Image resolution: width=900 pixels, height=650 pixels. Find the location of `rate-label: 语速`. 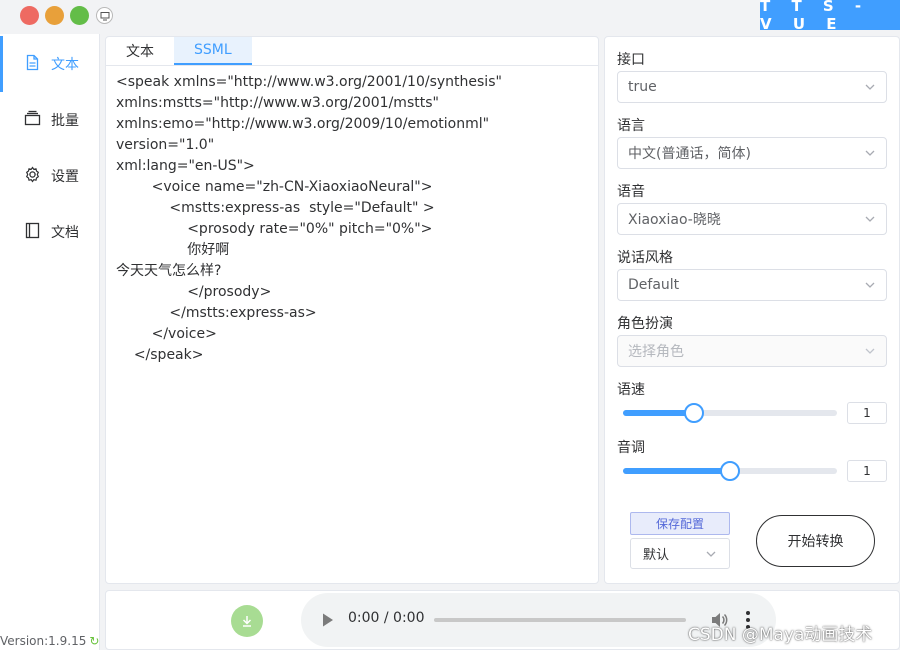

rate-label: 语速 is located at coordinates (631, 390).